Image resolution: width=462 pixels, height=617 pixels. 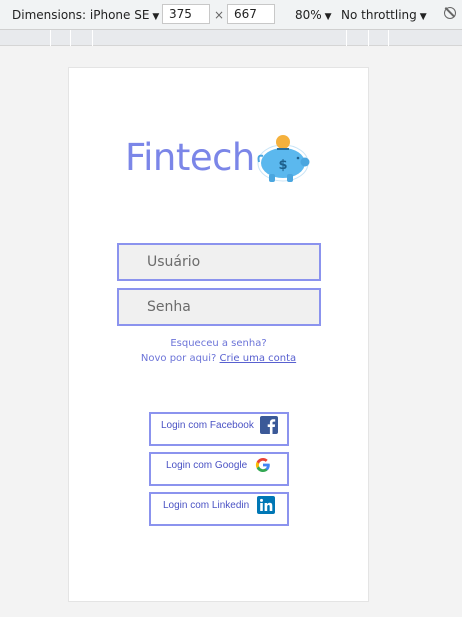 I want to click on device-height-input: 667, so click(x=251, y=14).